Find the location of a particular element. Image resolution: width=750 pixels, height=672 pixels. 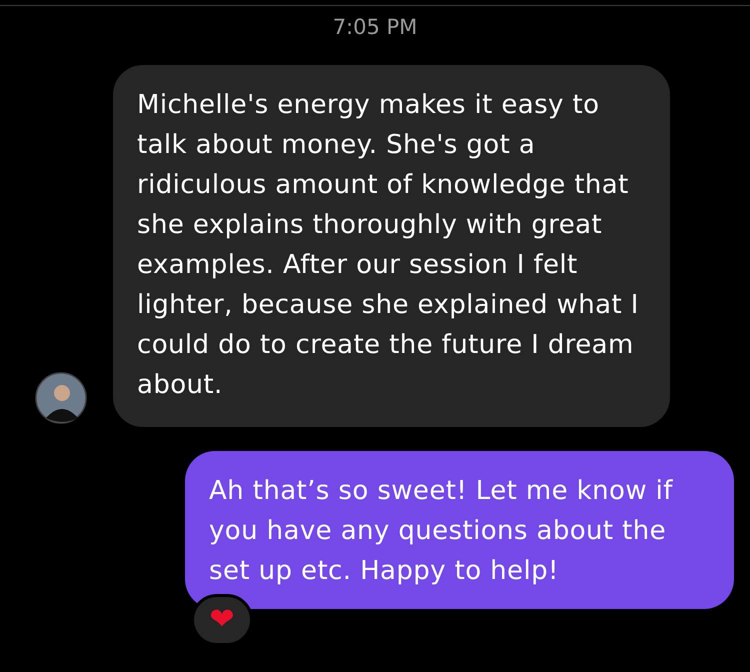

heart-reaction: ❤ is located at coordinates (222, 620).